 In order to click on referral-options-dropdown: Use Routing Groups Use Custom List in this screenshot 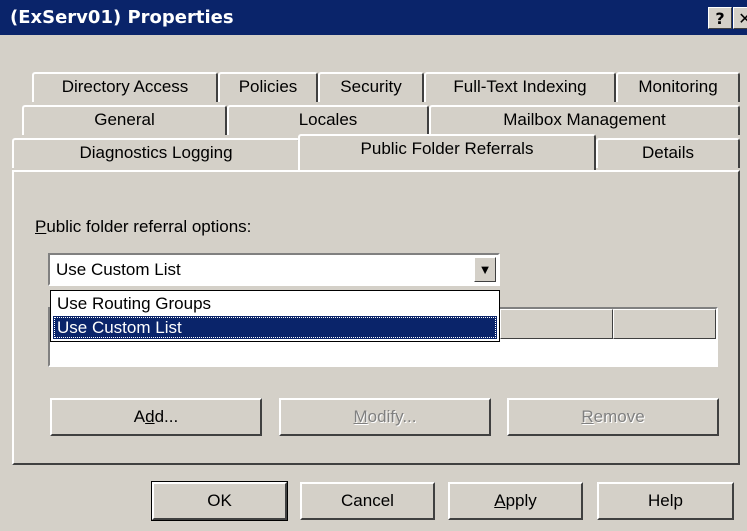, I will do `click(275, 316)`.